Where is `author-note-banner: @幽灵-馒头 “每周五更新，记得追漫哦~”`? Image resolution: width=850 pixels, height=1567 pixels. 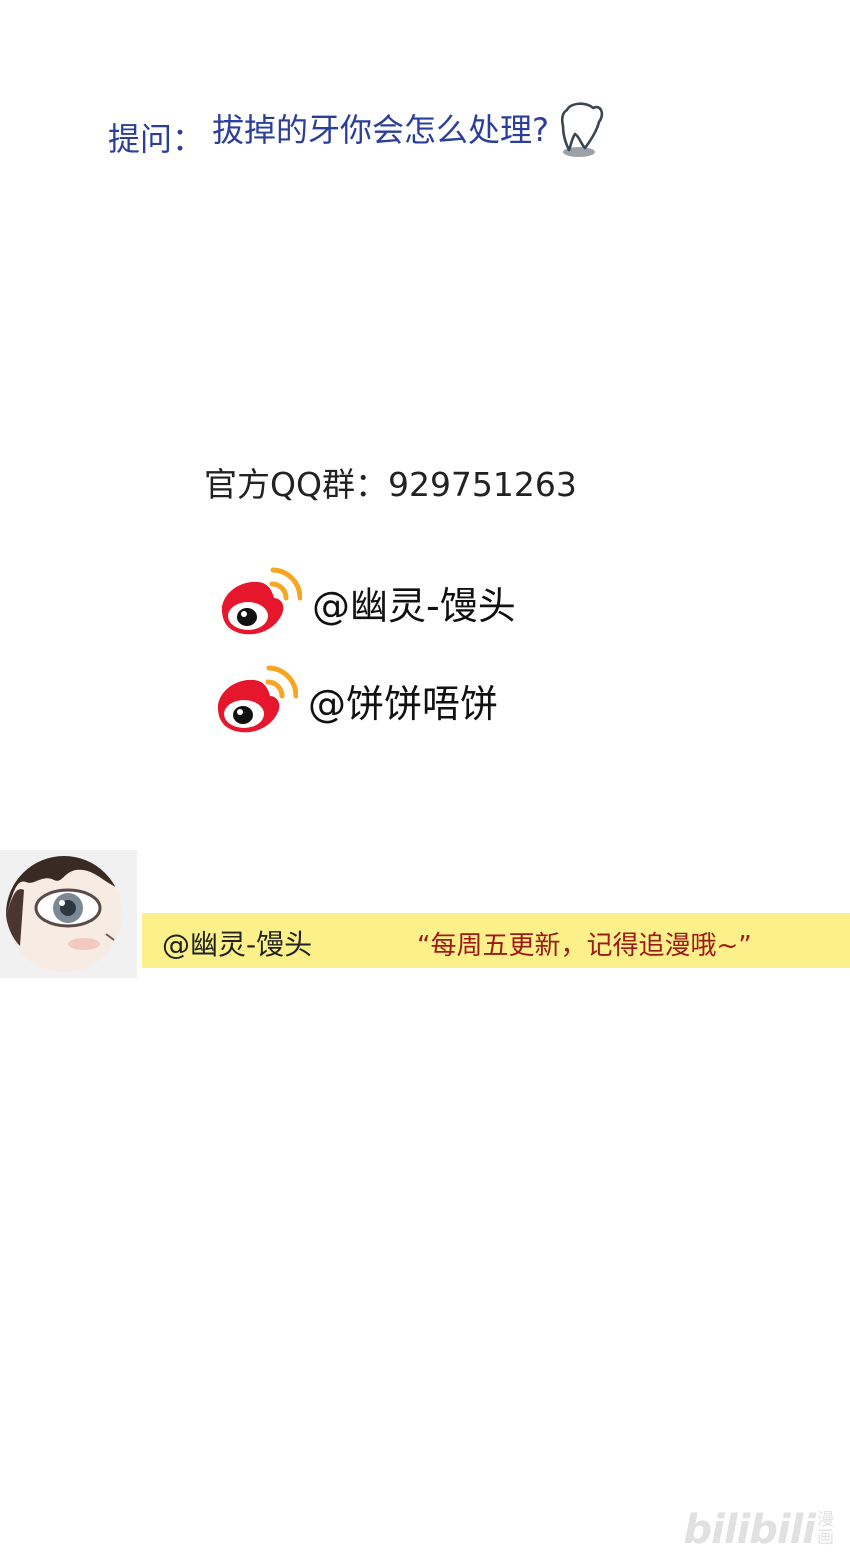 author-note-banner: @幽灵-馒头 “每周五更新，记得追漫哦~” is located at coordinates (496, 940).